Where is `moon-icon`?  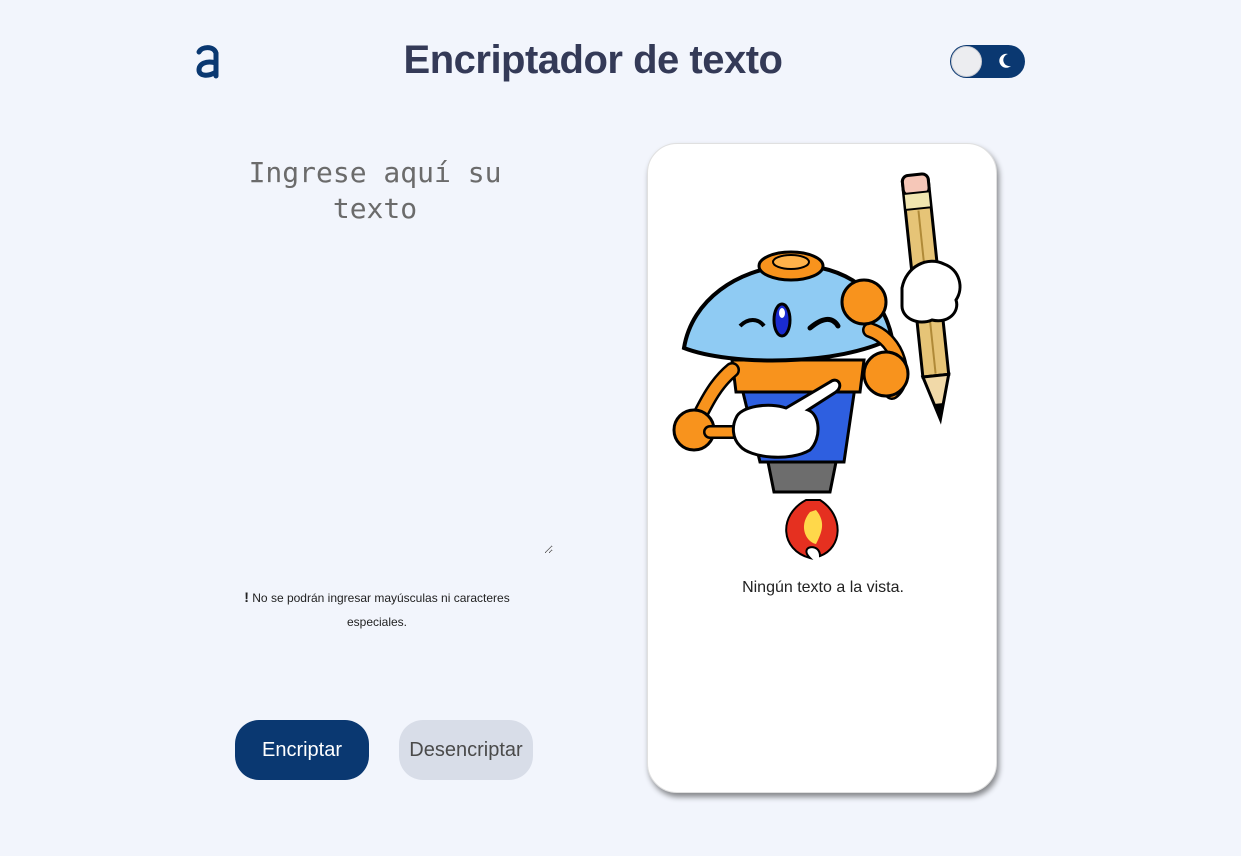 moon-icon is located at coordinates (1005, 60).